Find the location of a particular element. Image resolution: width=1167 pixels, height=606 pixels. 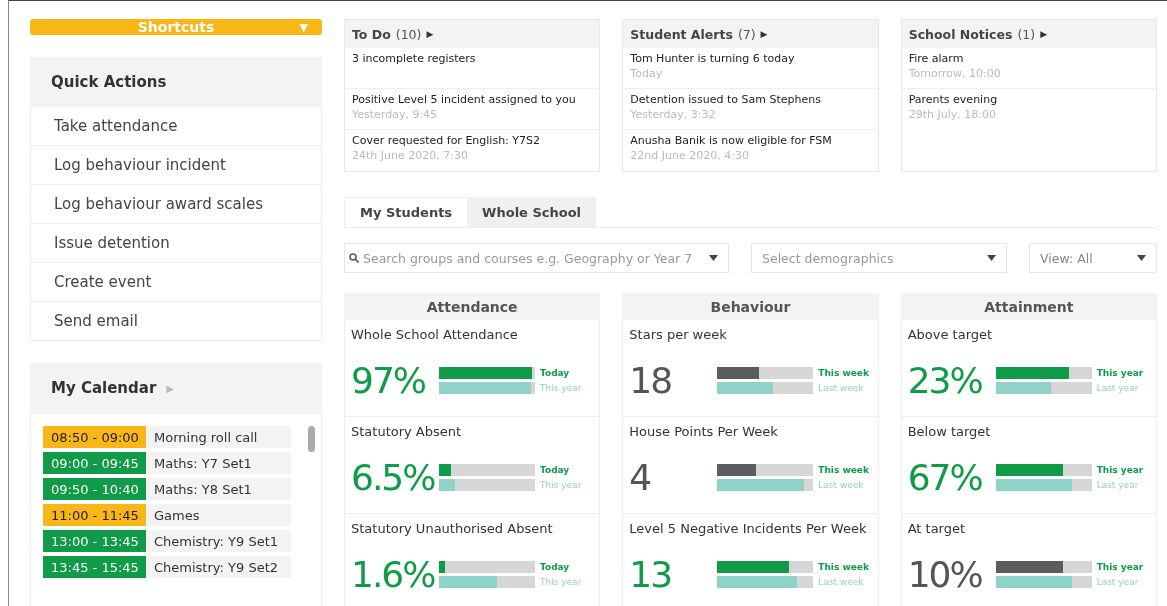

column-header: Behaviour is located at coordinates (750, 306).